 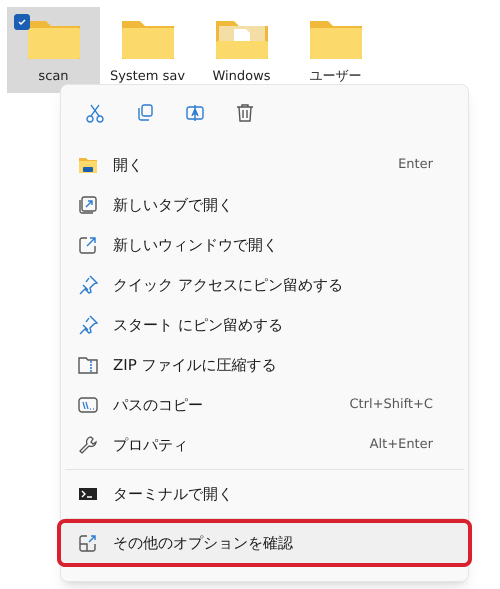 I want to click on shortcut-text: Enter, so click(x=415, y=165).